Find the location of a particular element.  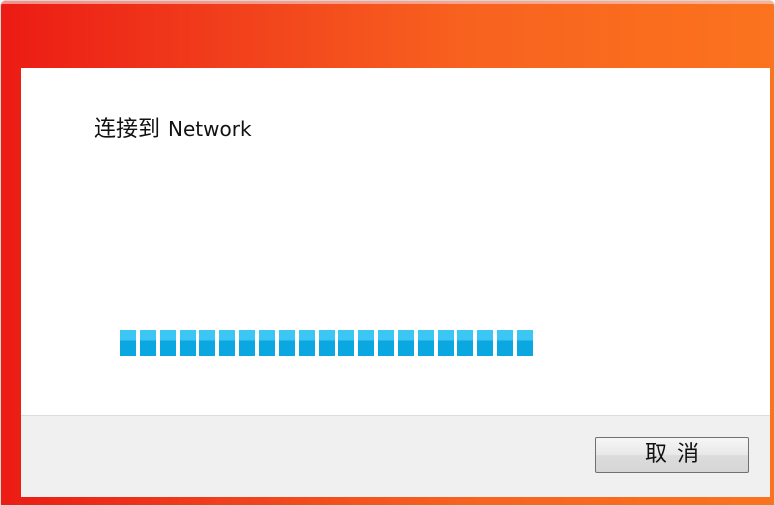

connection-progress-bar is located at coordinates (330, 343).